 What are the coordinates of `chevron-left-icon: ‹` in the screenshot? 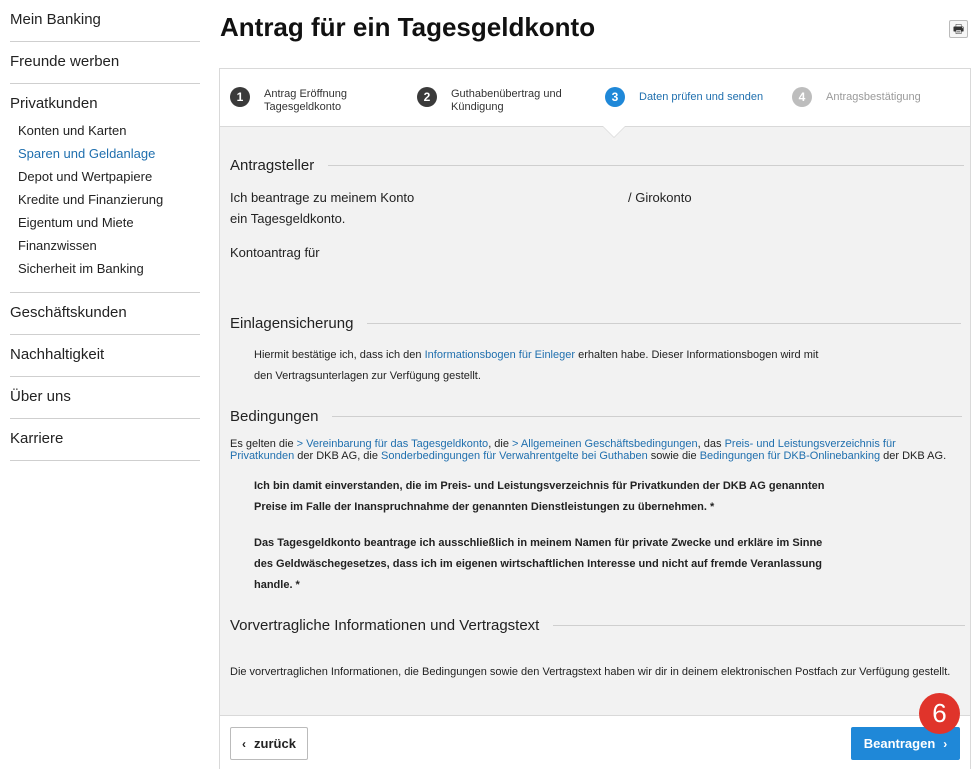 It's located at (244, 743).